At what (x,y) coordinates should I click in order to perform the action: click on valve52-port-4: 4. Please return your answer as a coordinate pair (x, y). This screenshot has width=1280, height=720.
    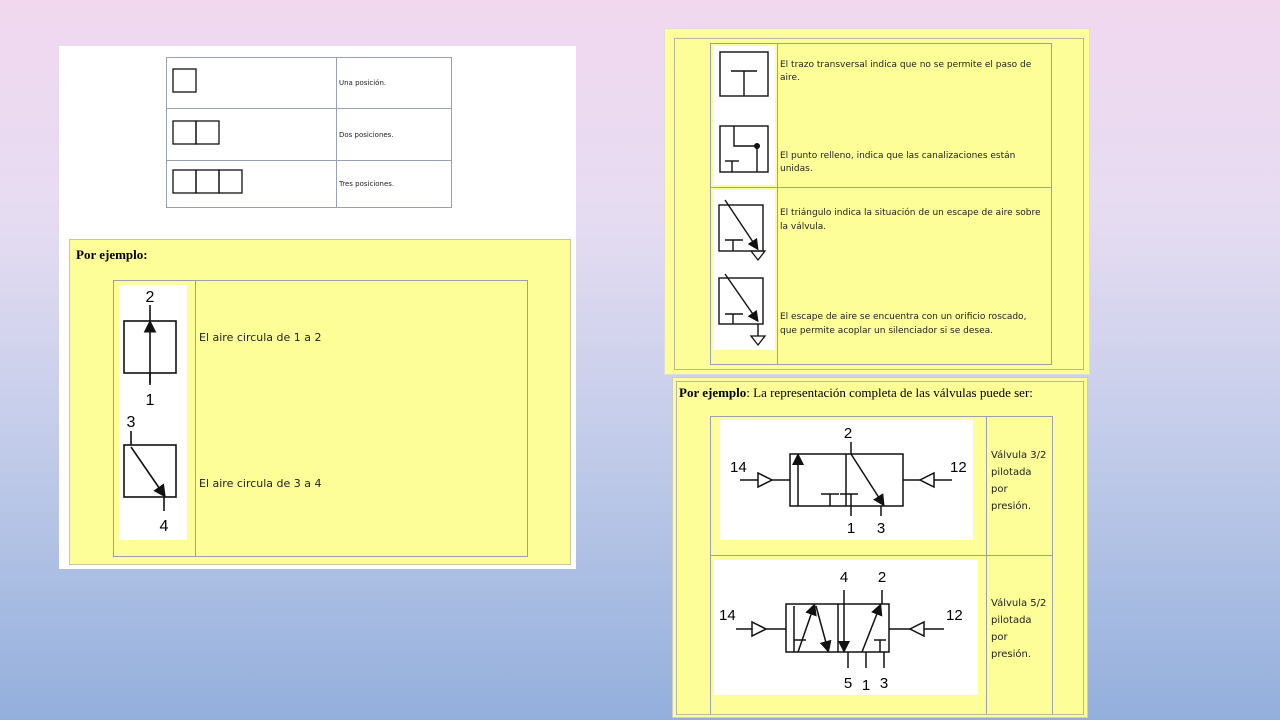
    Looking at the image, I should click on (844, 577).